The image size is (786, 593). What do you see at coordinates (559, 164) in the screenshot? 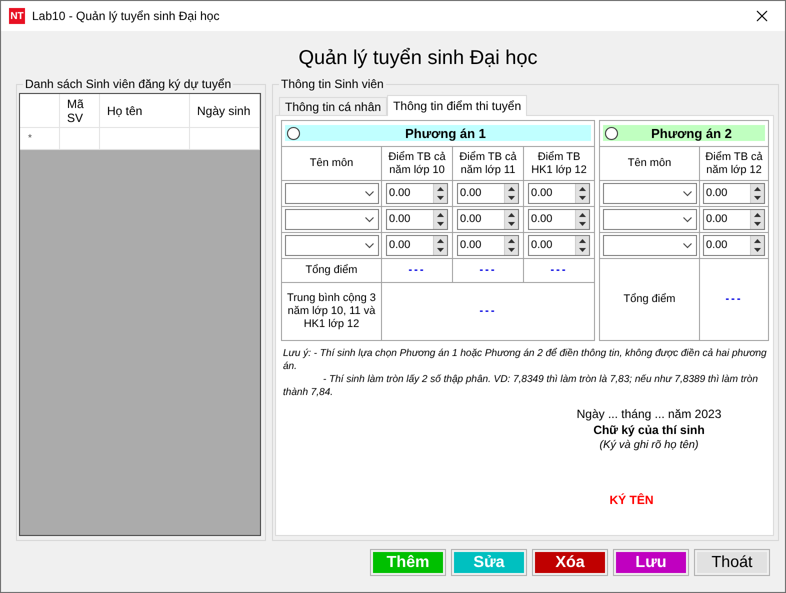
I see `column-header: Điểm TB HK1 lớp 12` at bounding box center [559, 164].